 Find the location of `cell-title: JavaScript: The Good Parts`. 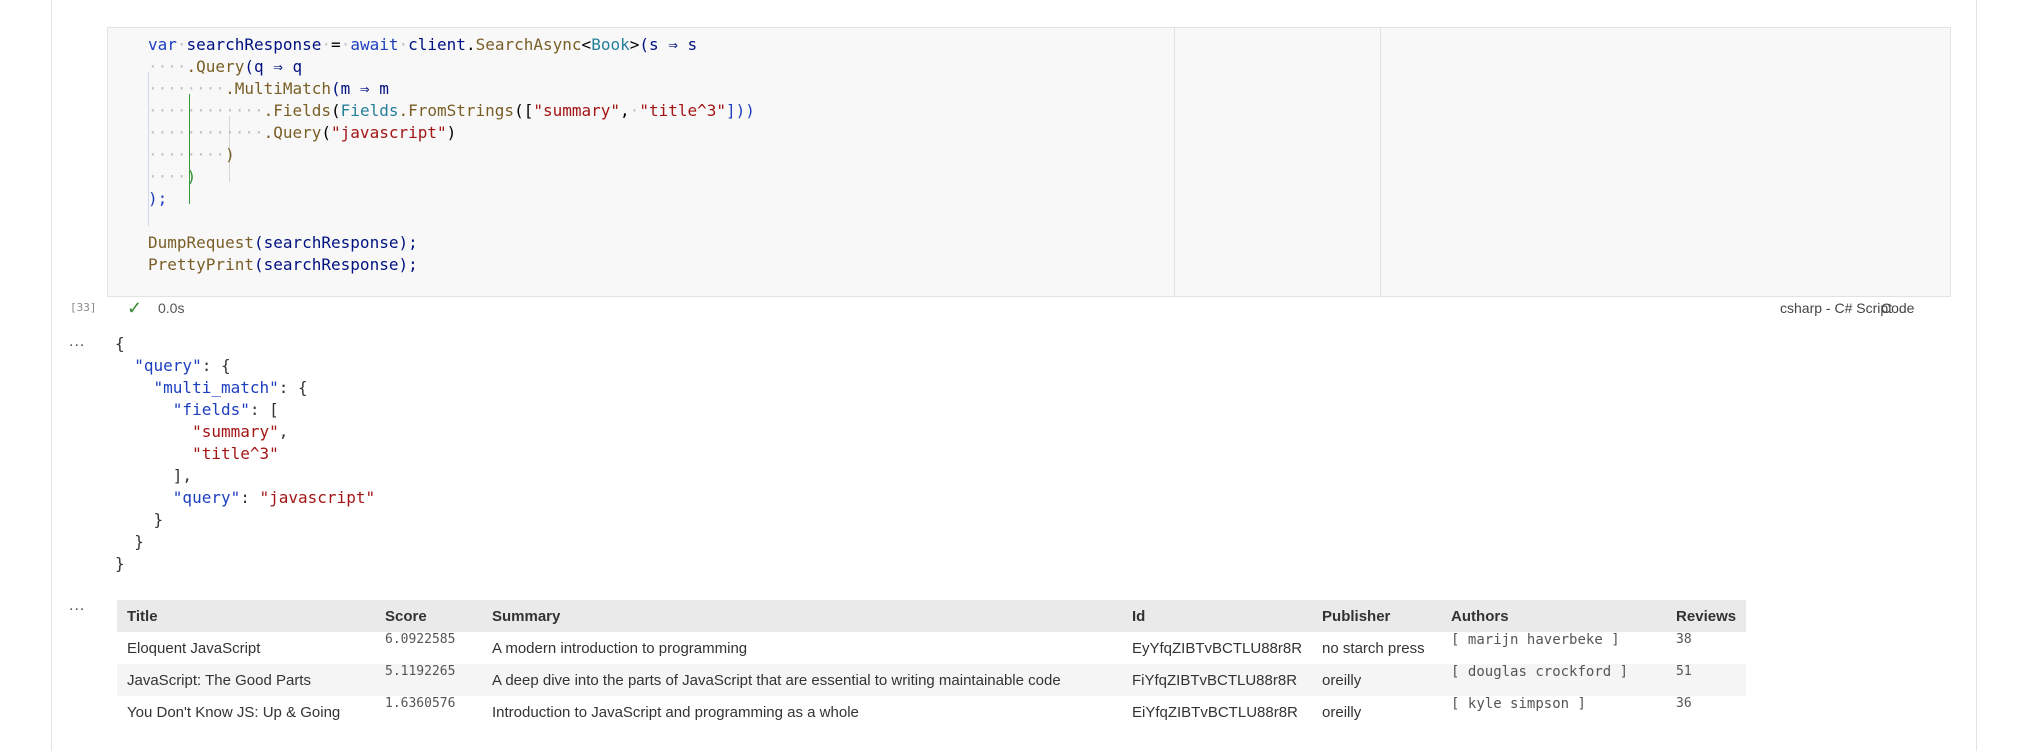

cell-title: JavaScript: The Good Parts is located at coordinates (246, 680).